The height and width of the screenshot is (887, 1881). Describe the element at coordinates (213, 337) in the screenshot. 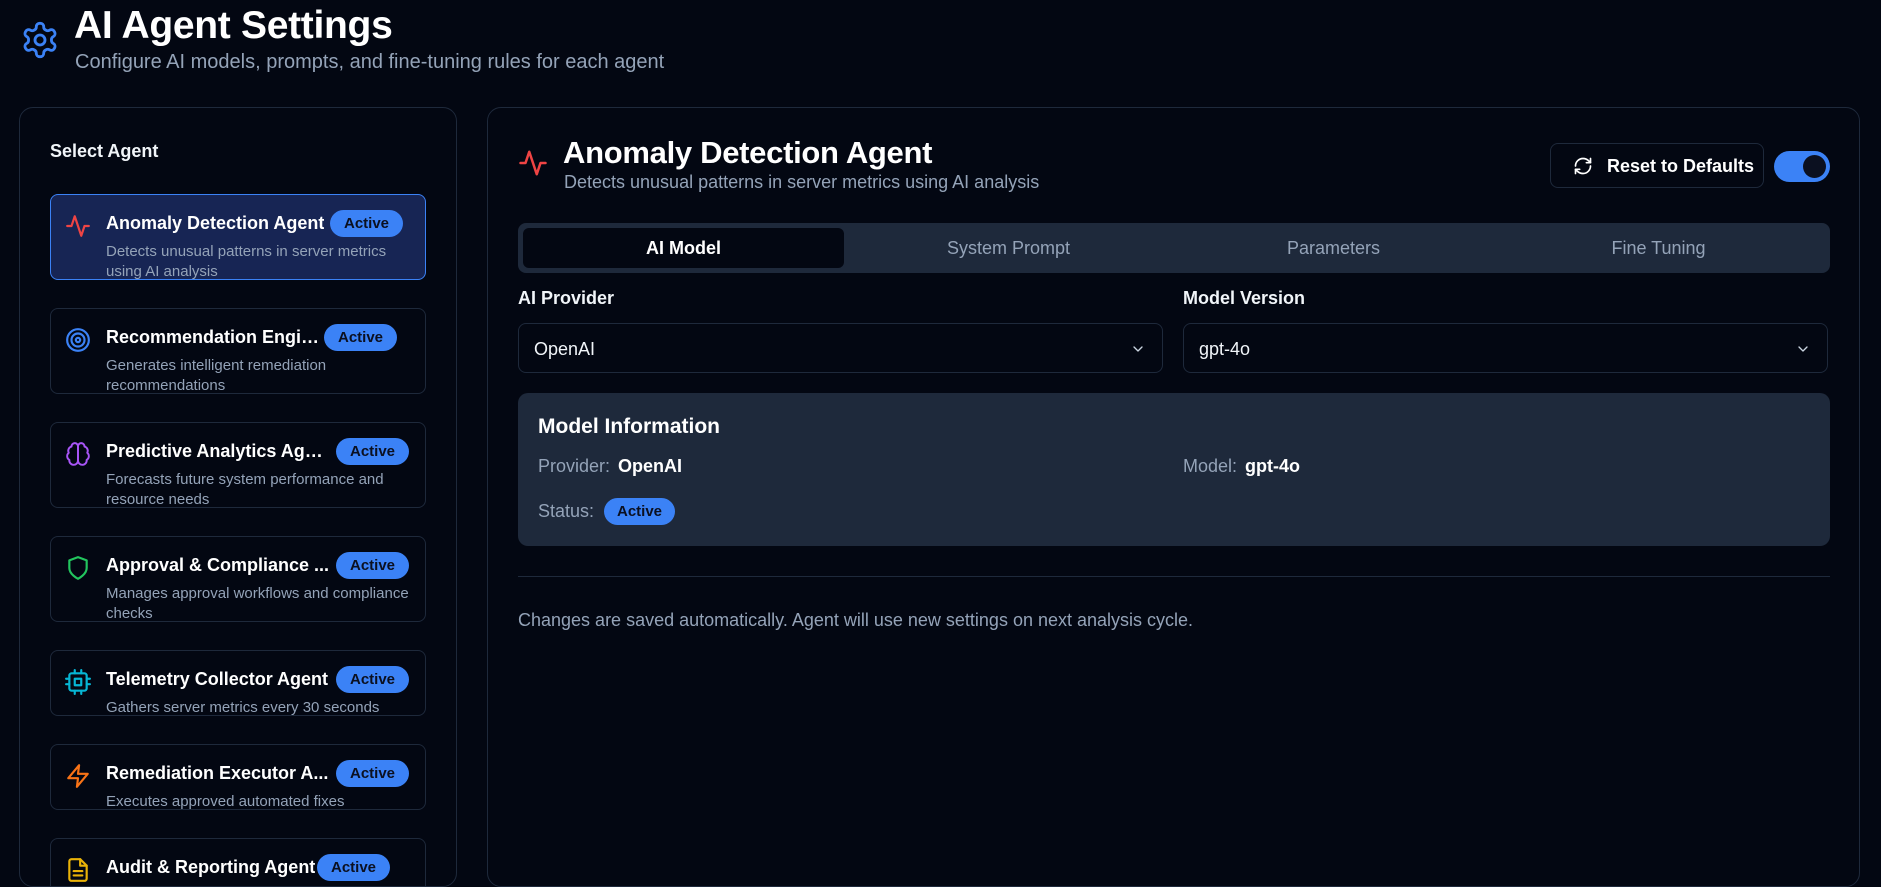

I see `agent-name: Recommendation Engine` at that location.